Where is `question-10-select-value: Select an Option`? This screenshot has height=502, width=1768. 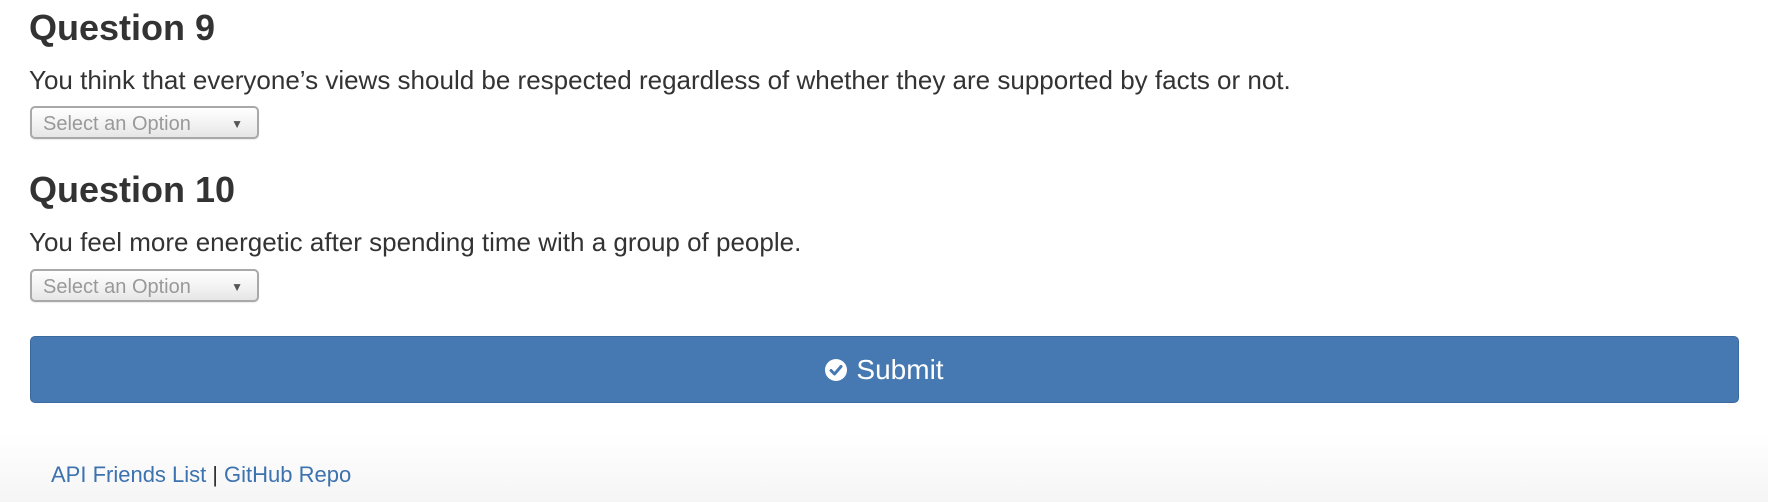 question-10-select-value: Select an Option is located at coordinates (117, 287).